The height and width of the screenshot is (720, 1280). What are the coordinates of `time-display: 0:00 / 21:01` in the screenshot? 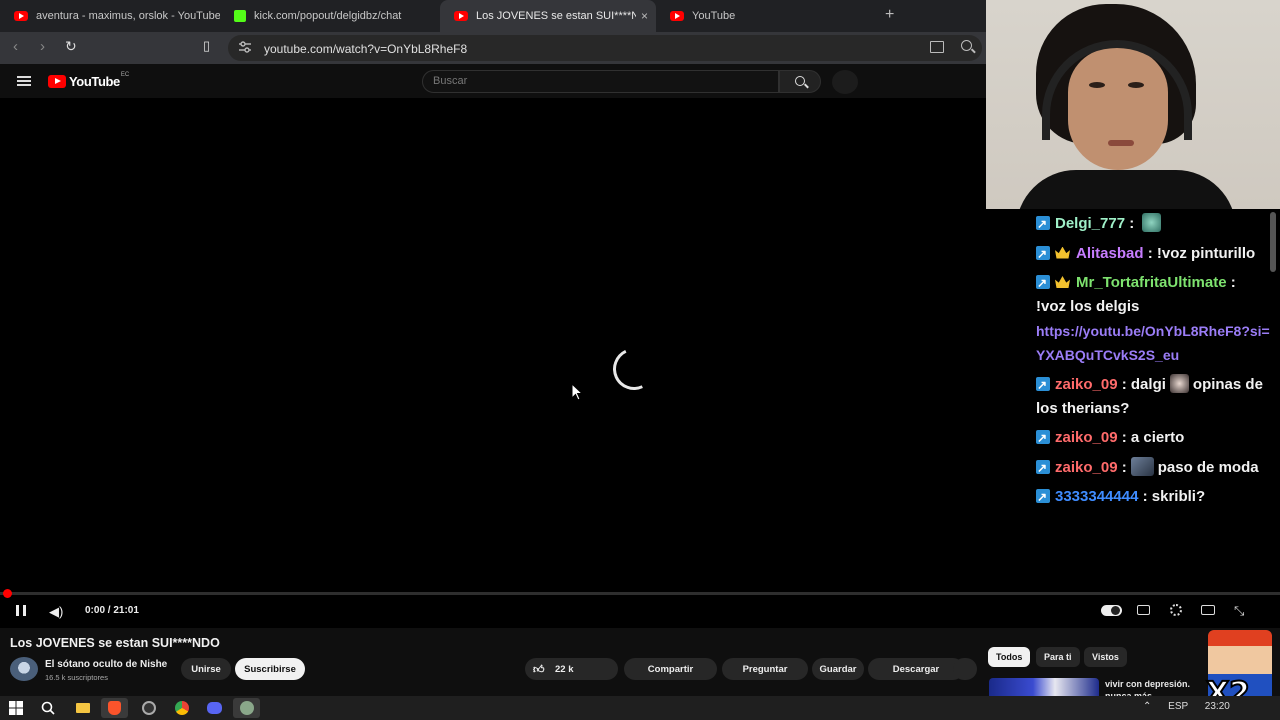 It's located at (112, 610).